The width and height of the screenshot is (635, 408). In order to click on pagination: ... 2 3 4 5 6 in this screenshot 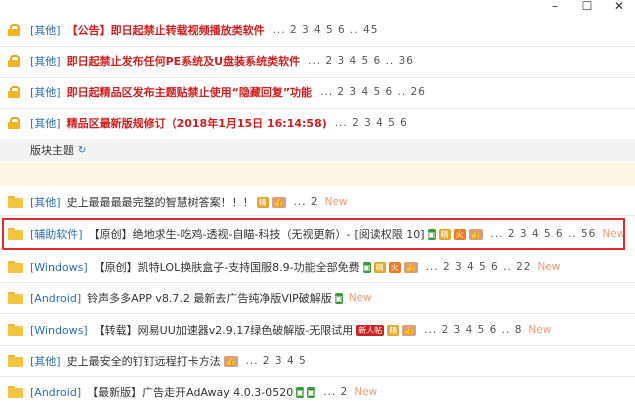, I will do `click(371, 123)`.